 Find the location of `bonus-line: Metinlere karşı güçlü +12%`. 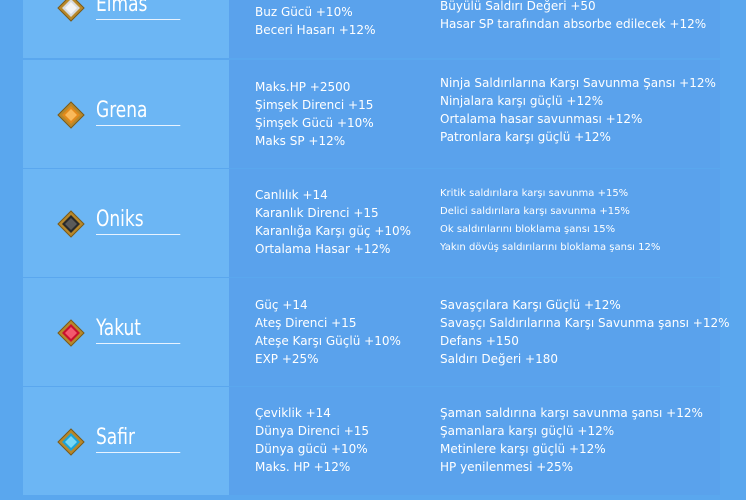

bonus-line: Metinlere karşı güçlü +12% is located at coordinates (523, 449).